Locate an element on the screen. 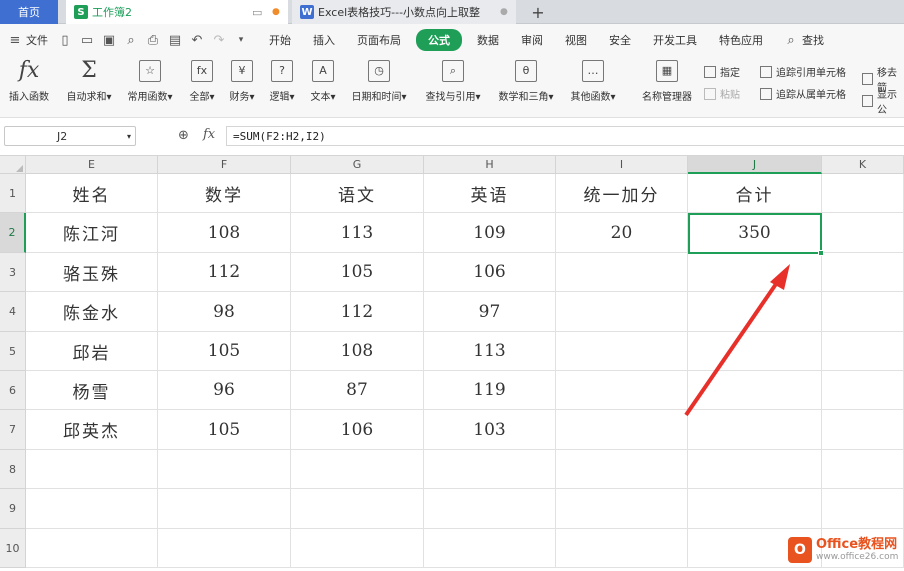 This screenshot has width=904, height=571. cell-f9 is located at coordinates (224, 509).